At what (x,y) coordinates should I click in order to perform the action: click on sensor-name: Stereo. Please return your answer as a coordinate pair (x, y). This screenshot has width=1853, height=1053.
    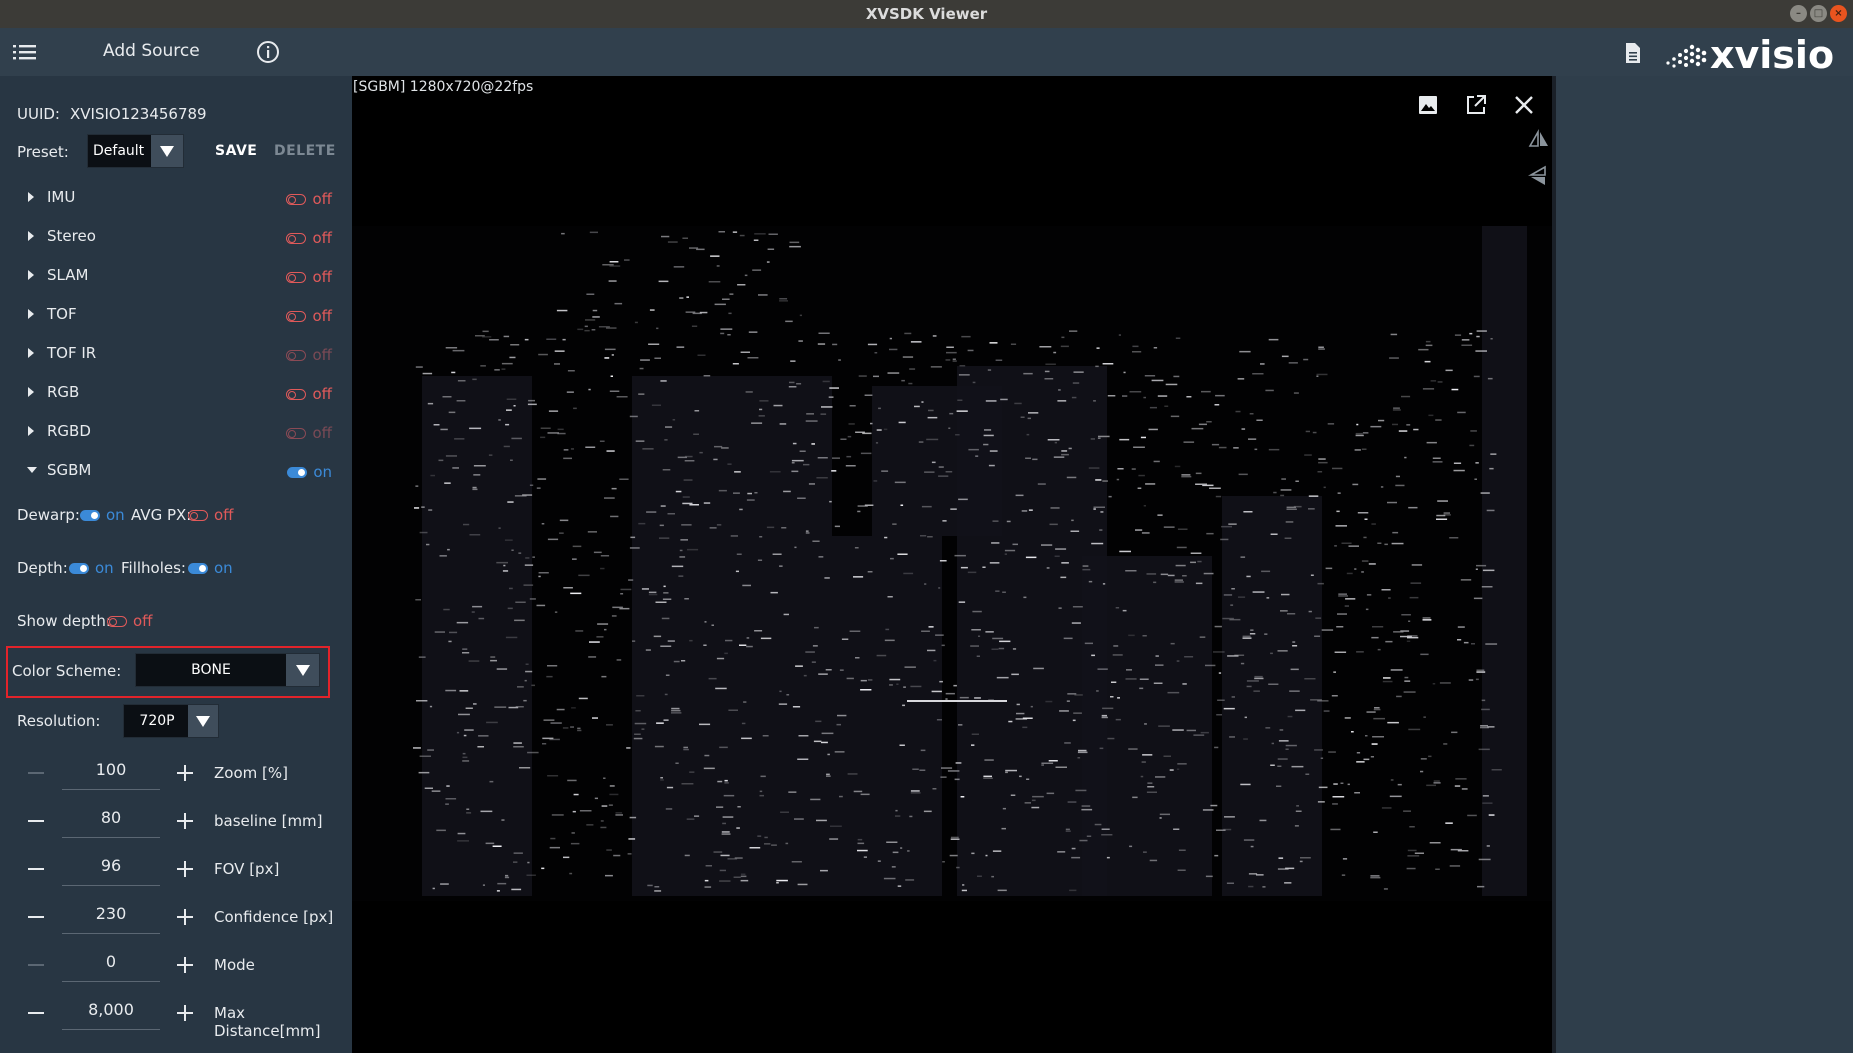
    Looking at the image, I should click on (71, 236).